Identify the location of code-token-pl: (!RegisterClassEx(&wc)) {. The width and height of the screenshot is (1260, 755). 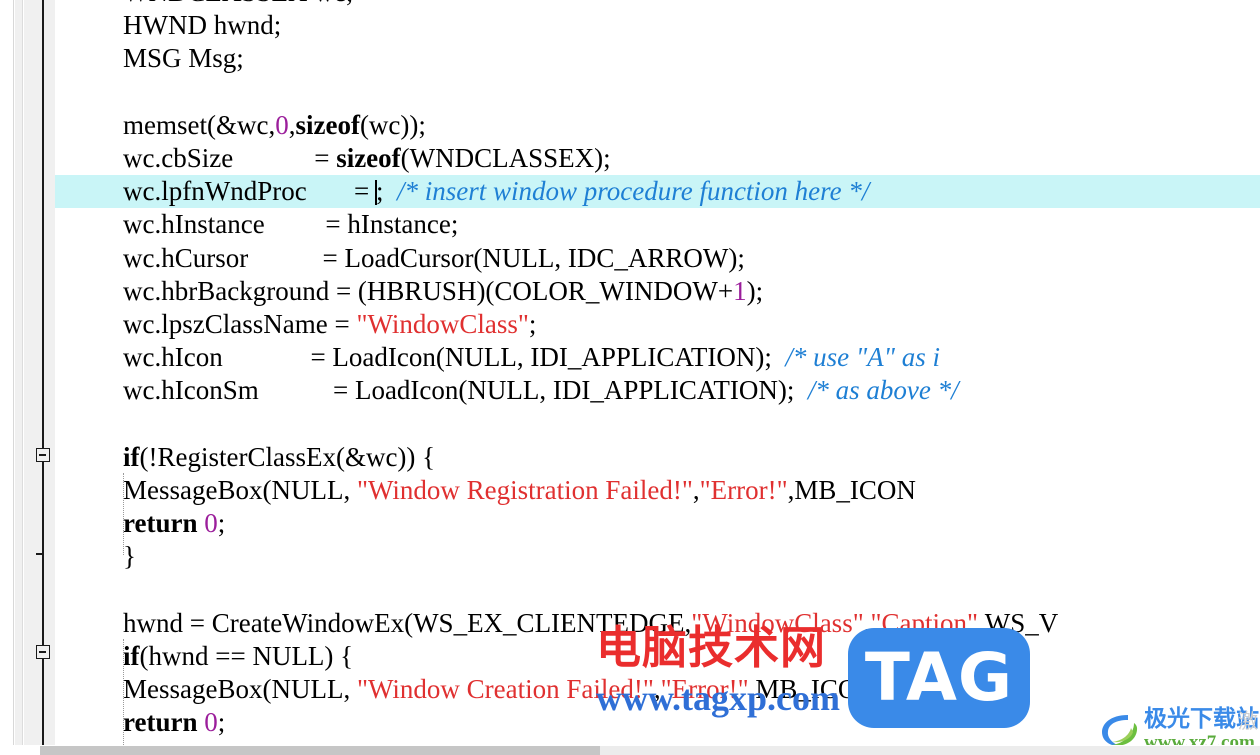
(287, 456).